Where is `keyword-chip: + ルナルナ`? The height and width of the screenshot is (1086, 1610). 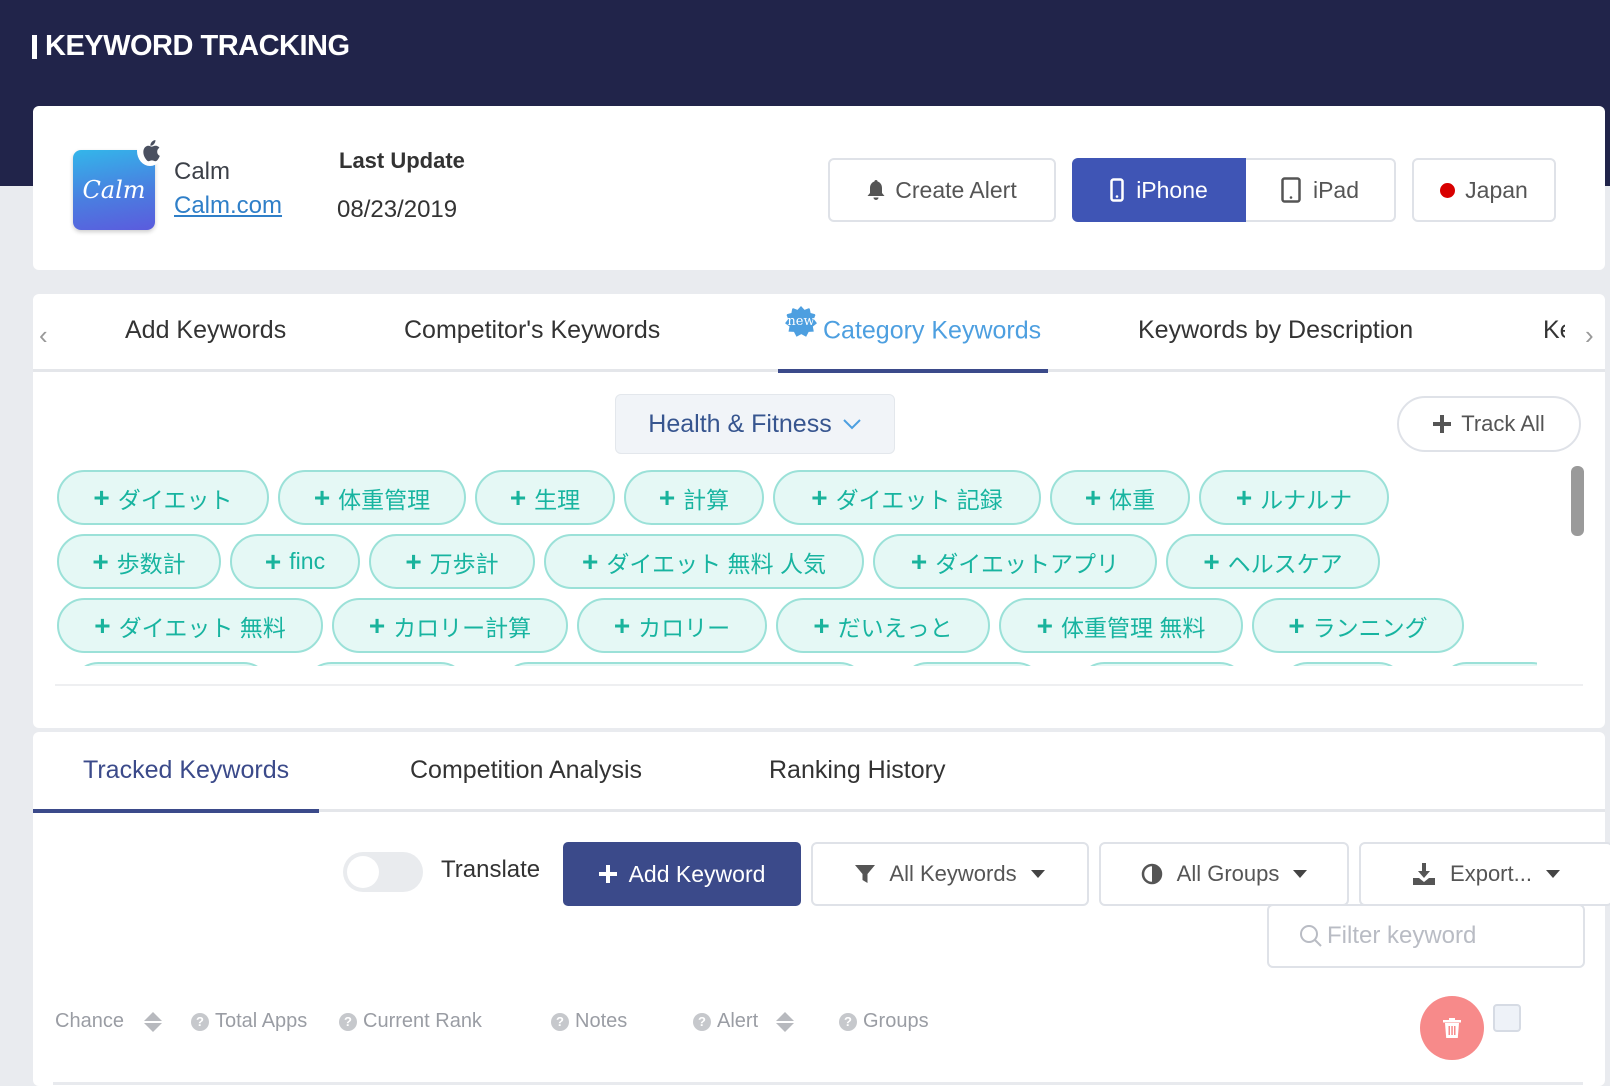
keyword-chip: + ルナルナ is located at coordinates (1294, 497).